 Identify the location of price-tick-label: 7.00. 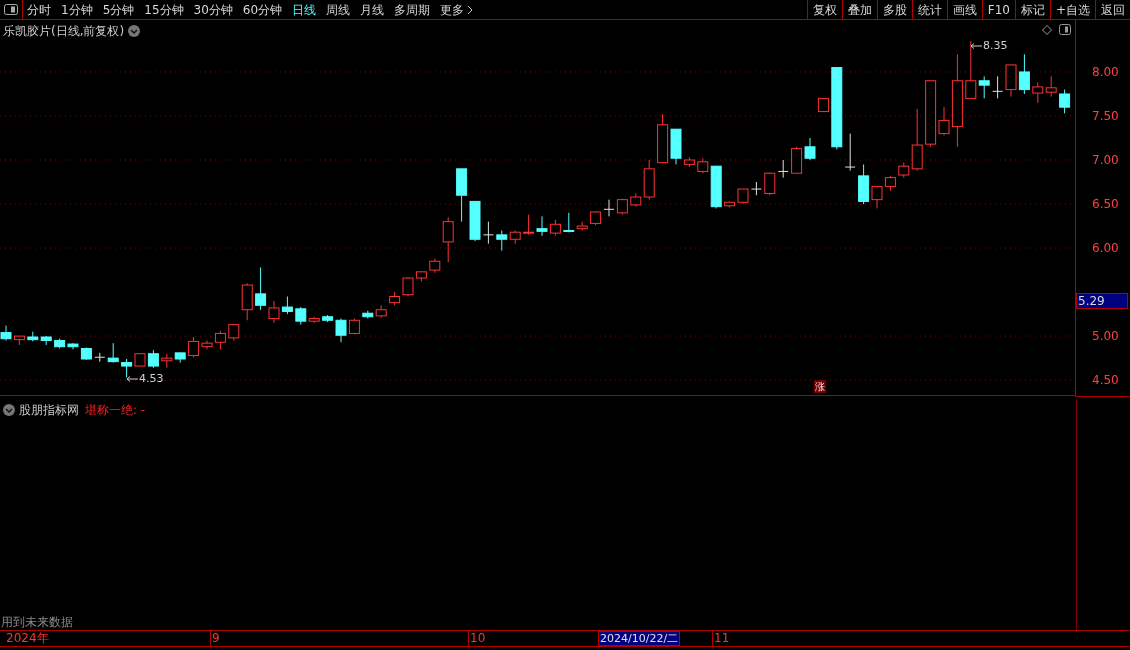
(1105, 160).